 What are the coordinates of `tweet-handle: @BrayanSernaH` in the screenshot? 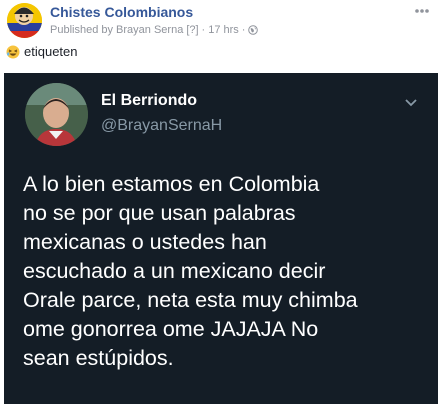 It's located at (162, 125).